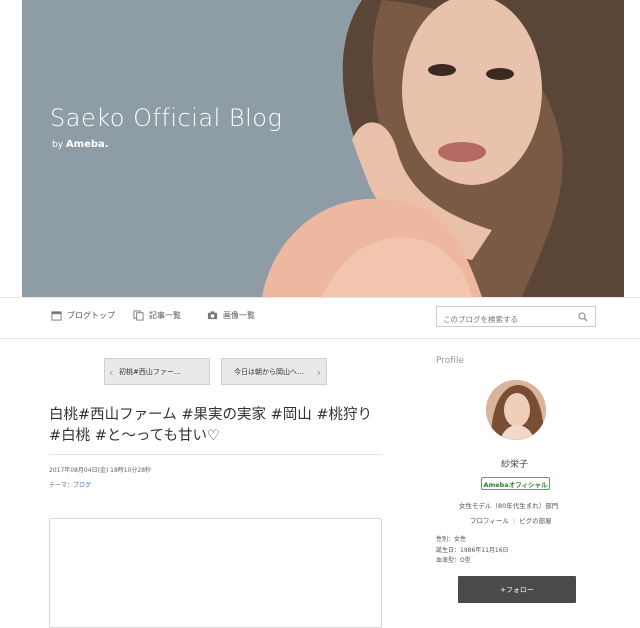 This screenshot has width=640, height=628. Describe the element at coordinates (515, 483) in the screenshot. I see `official-badge: Amebaオフィシャル` at that location.